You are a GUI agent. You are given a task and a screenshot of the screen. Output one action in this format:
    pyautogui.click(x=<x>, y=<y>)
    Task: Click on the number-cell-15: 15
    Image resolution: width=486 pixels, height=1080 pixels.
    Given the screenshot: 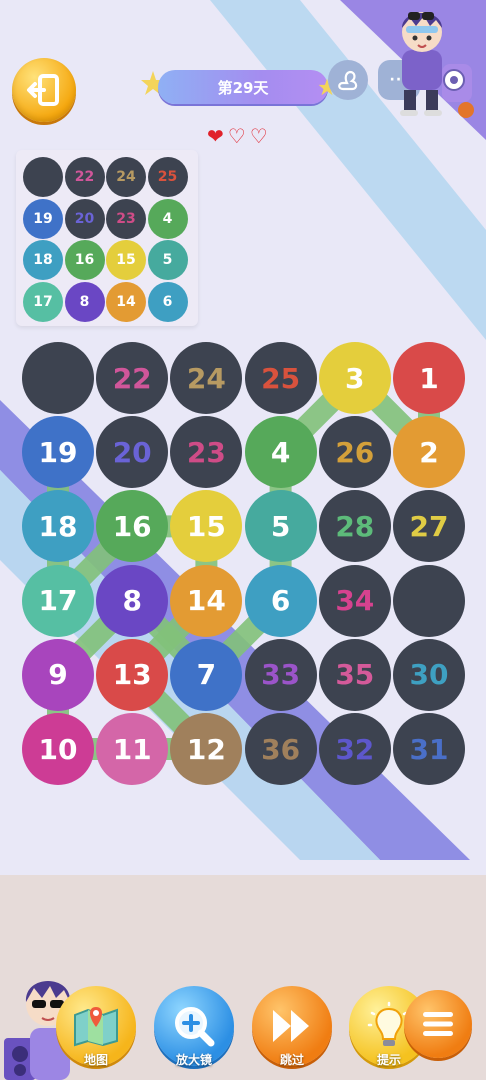 What is the action you would take?
    pyautogui.click(x=206, y=526)
    